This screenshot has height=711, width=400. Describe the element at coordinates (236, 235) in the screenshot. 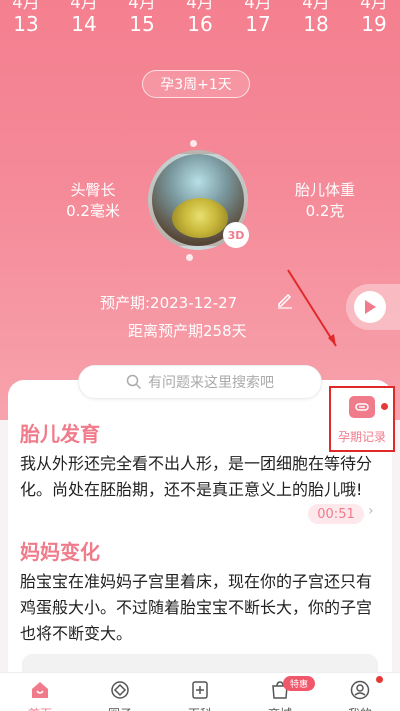

I see `3d-view-button: 3D` at that location.